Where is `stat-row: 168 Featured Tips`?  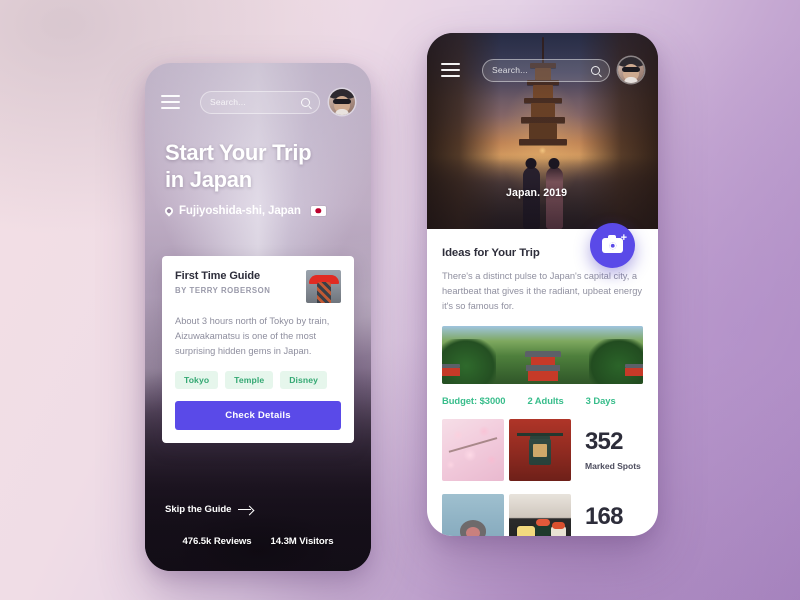 stat-row: 168 Featured Tips is located at coordinates (542, 515).